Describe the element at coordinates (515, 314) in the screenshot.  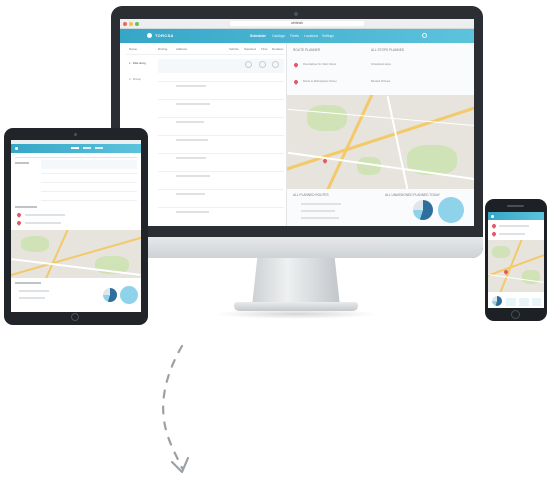
I see `phone-home-button` at that location.